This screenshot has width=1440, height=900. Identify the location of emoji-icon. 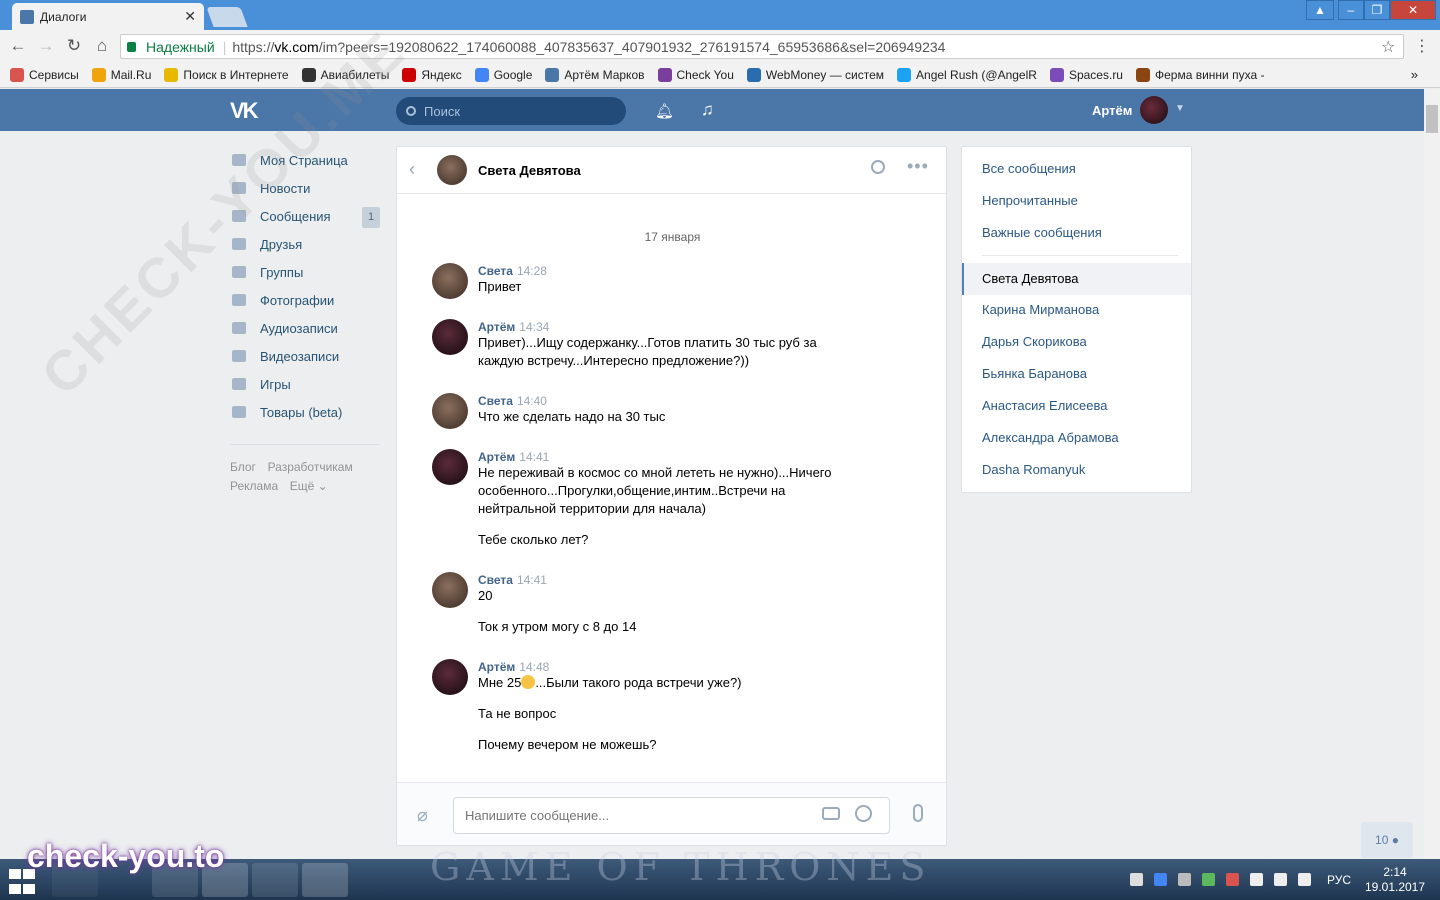
(863, 813).